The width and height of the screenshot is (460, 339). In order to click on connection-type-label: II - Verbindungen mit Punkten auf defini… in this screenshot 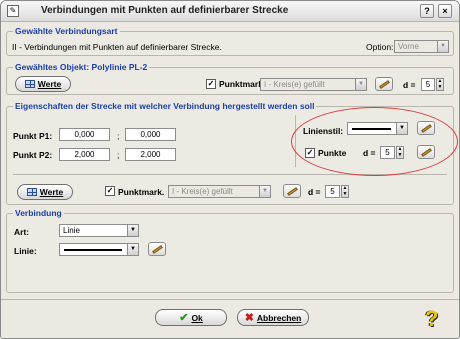, I will do `click(117, 47)`.